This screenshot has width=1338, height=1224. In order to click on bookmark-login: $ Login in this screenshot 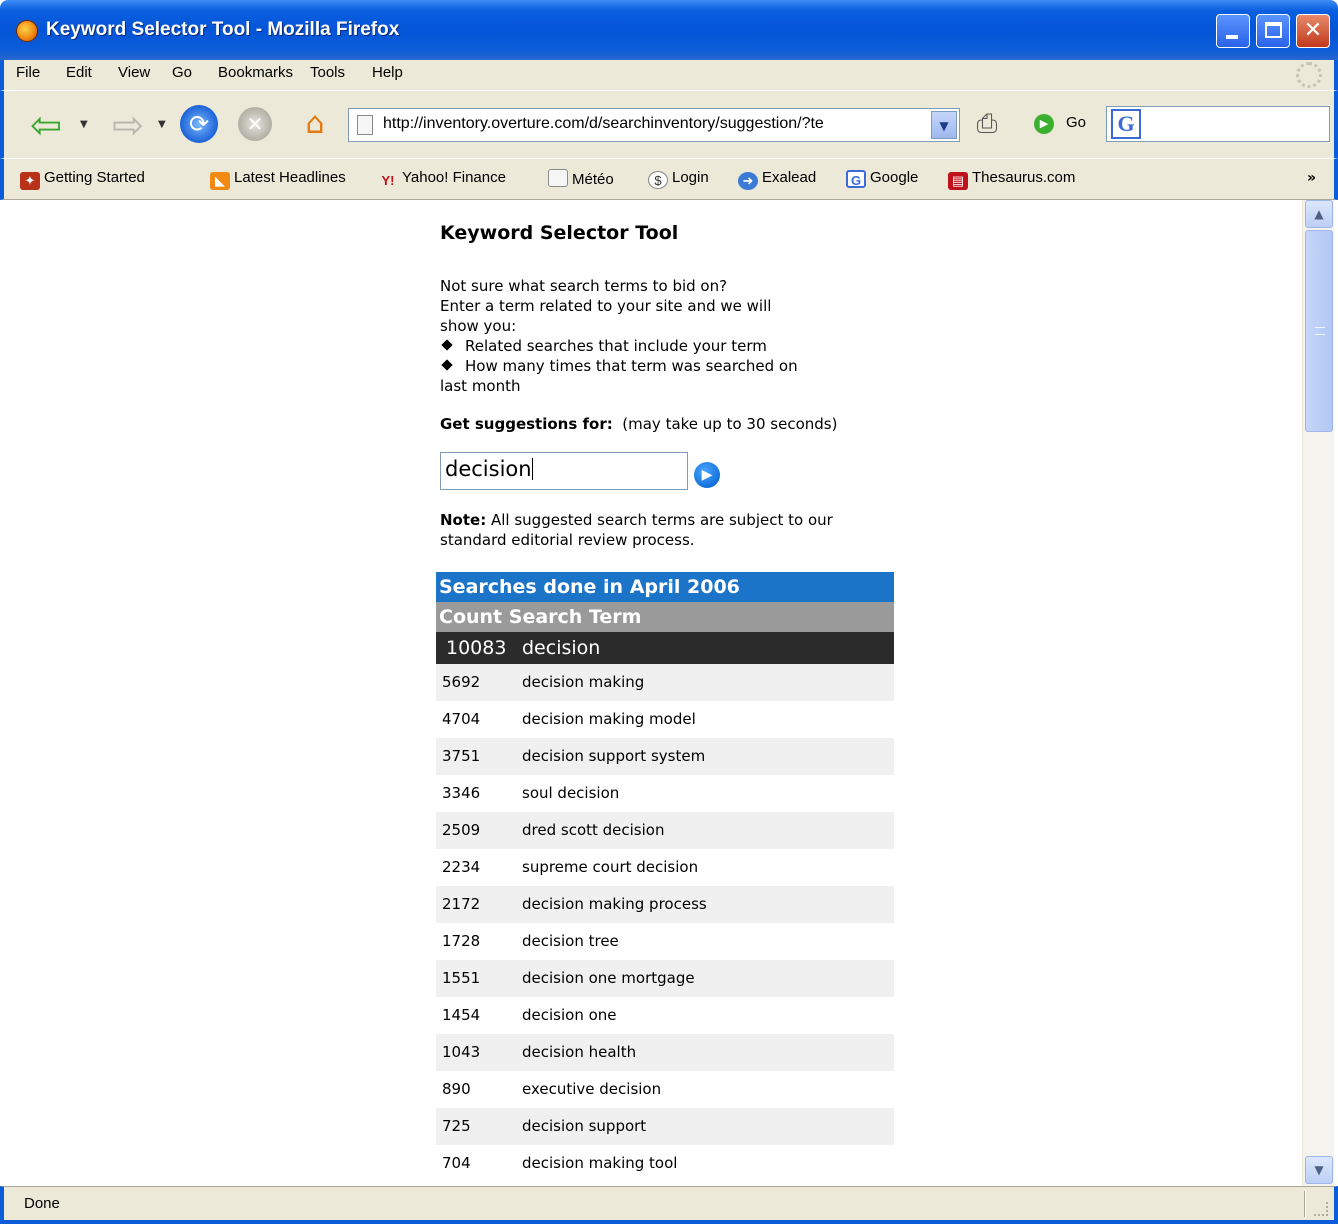, I will do `click(678, 179)`.